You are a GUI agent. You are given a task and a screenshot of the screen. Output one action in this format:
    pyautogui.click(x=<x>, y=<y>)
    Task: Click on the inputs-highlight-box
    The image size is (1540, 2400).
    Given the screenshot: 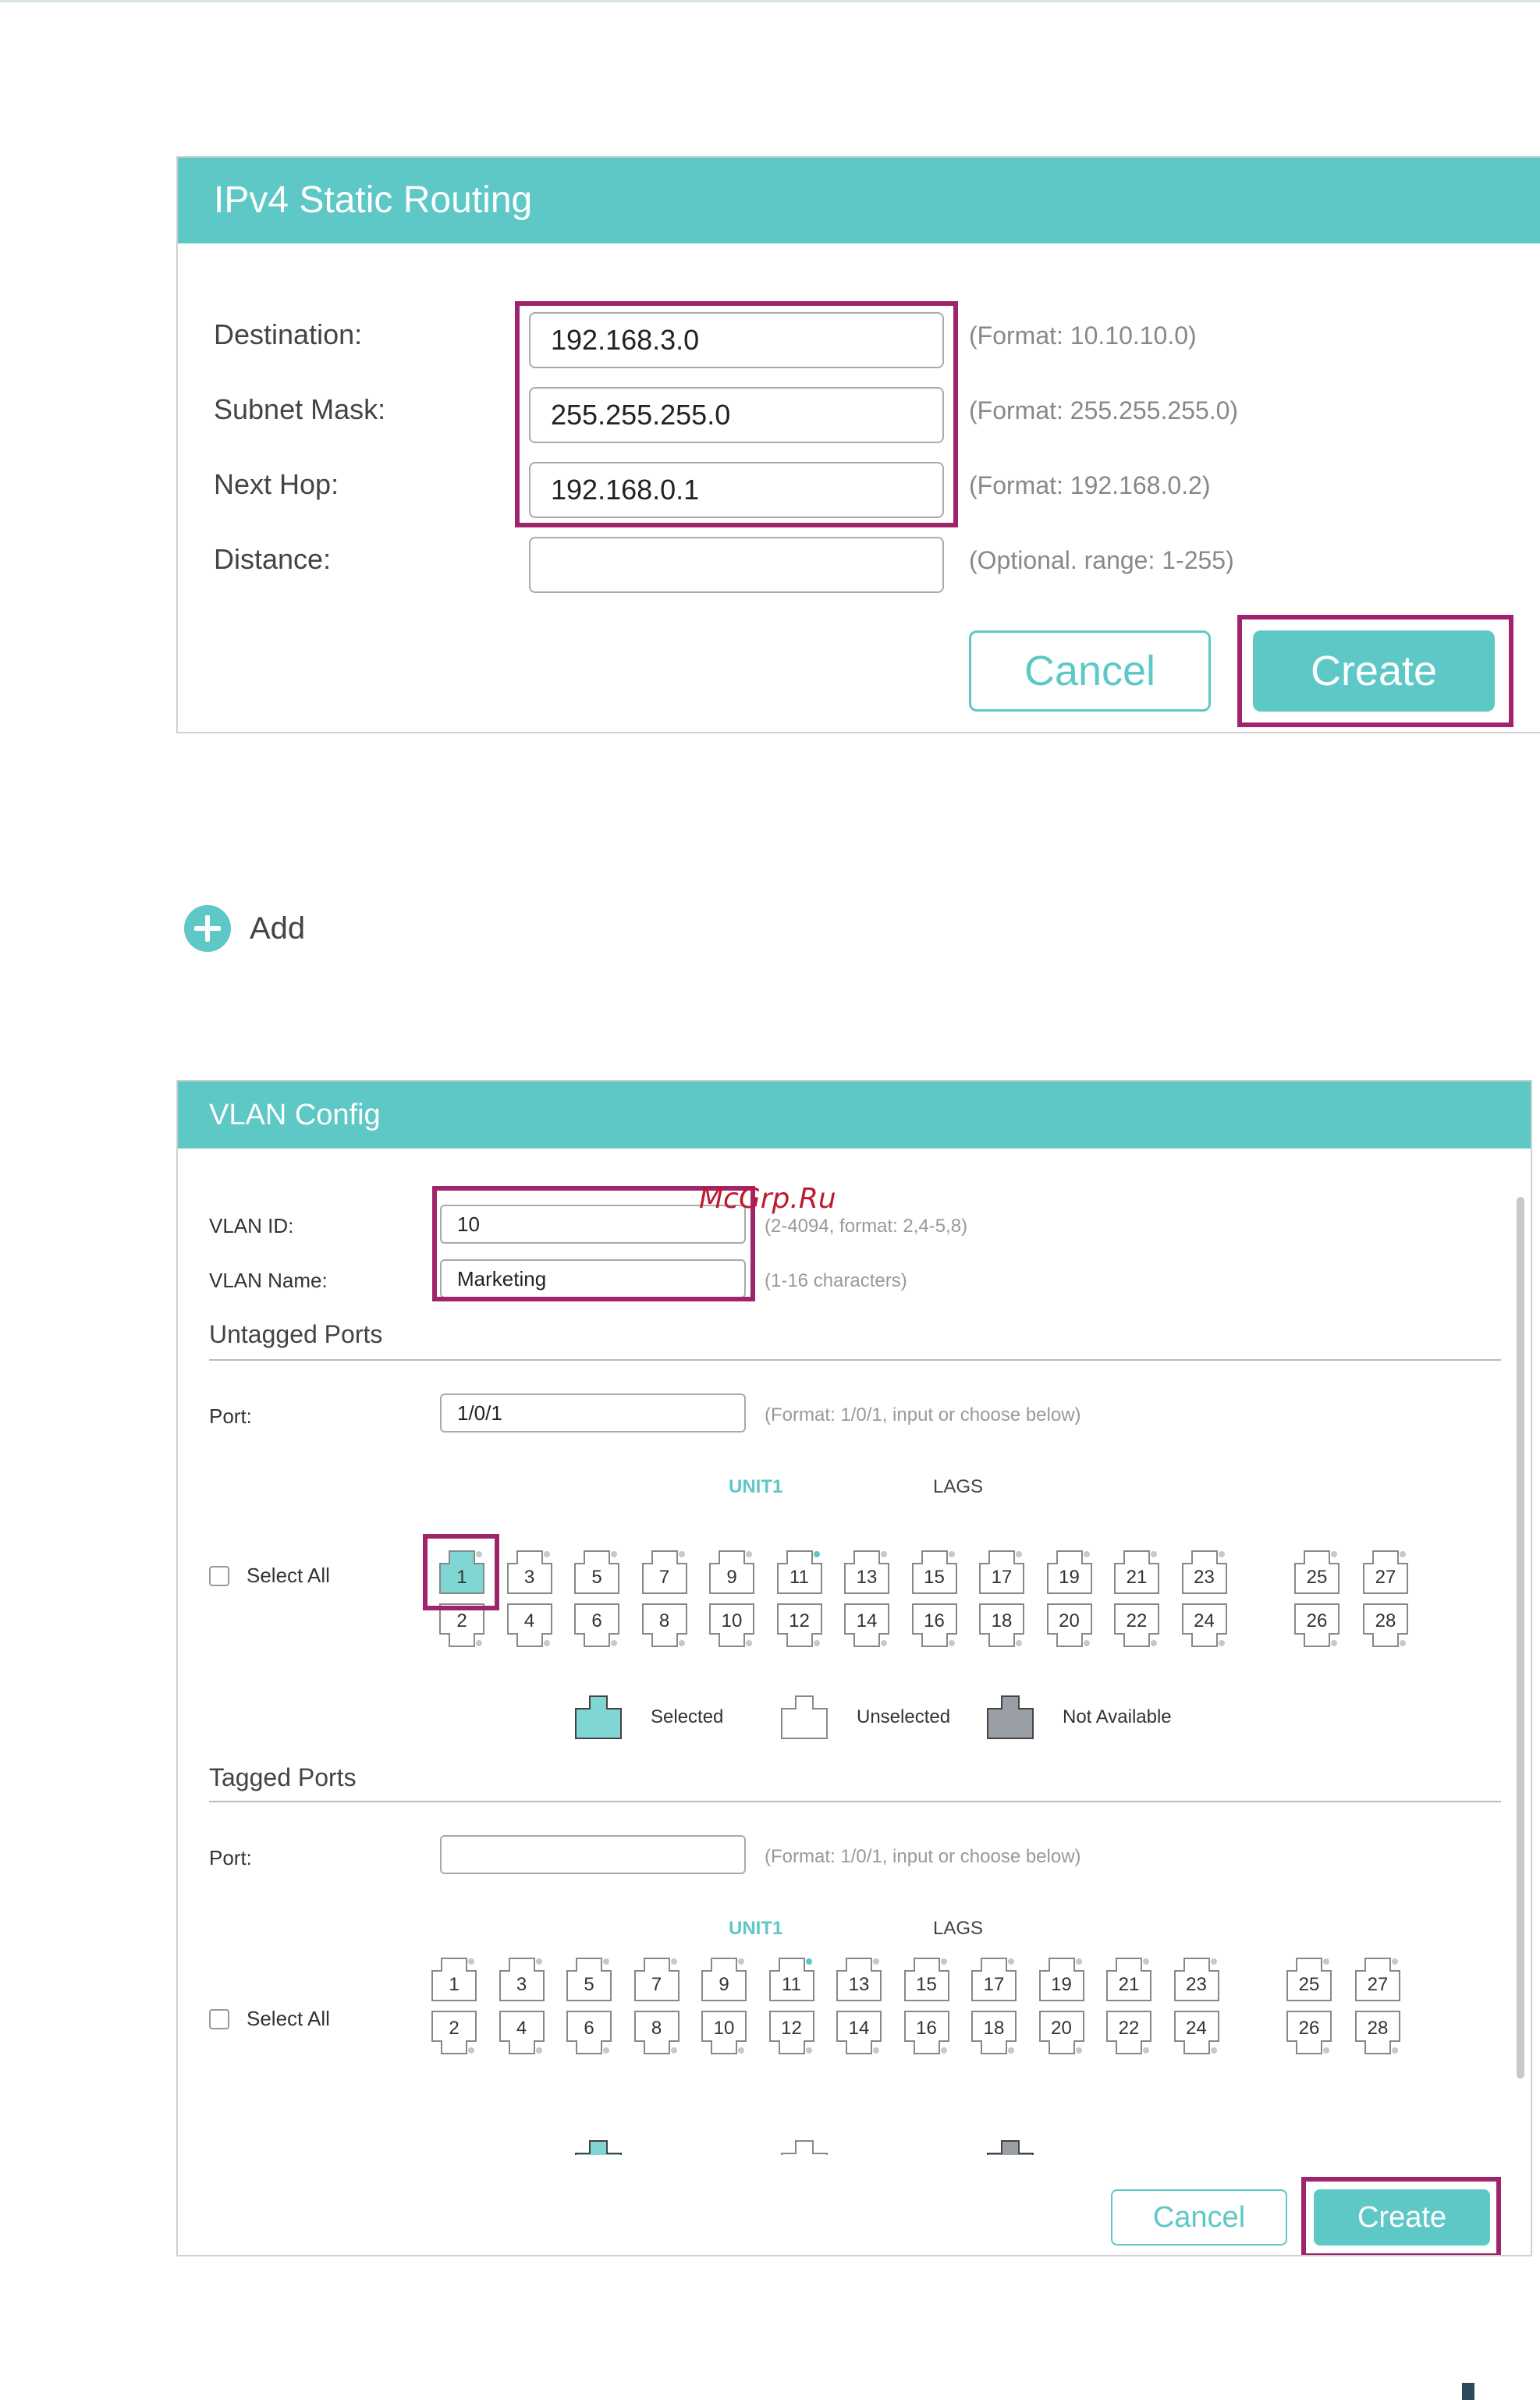 What is the action you would take?
    pyautogui.click(x=736, y=414)
    